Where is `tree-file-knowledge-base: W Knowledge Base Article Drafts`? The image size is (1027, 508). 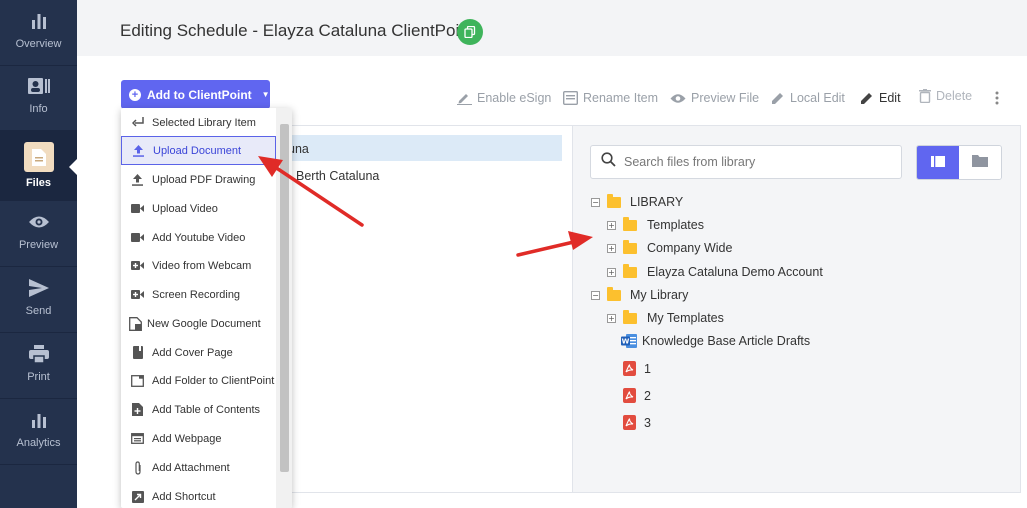 tree-file-knowledge-base: W Knowledge Base Article Drafts is located at coordinates (715, 341).